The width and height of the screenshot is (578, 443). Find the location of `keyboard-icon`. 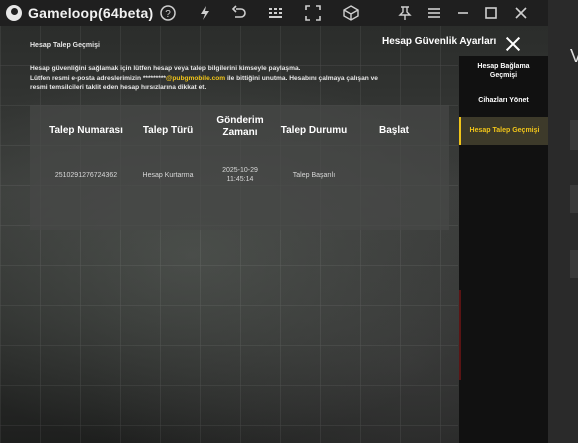

keyboard-icon is located at coordinates (276, 13).